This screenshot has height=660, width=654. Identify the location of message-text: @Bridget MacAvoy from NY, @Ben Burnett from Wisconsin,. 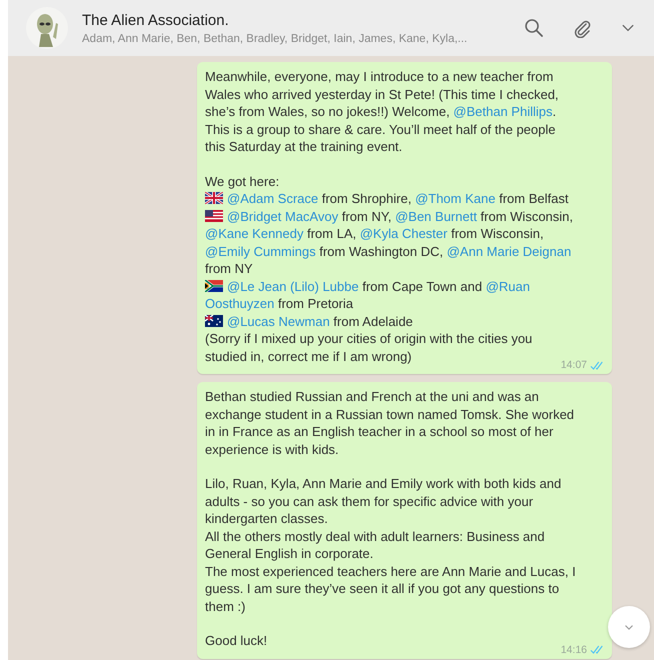
(389, 216).